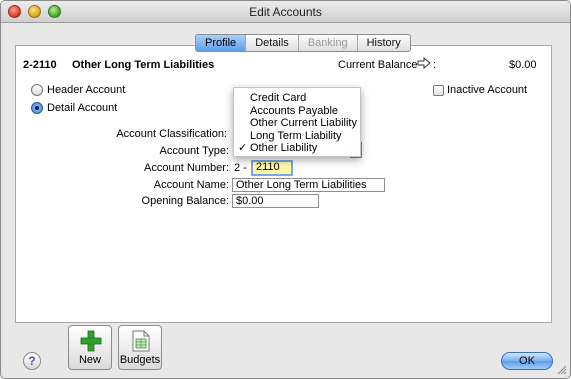 The height and width of the screenshot is (379, 571). What do you see at coordinates (378, 65) in the screenshot?
I see `current-balance-label: Current Balance` at bounding box center [378, 65].